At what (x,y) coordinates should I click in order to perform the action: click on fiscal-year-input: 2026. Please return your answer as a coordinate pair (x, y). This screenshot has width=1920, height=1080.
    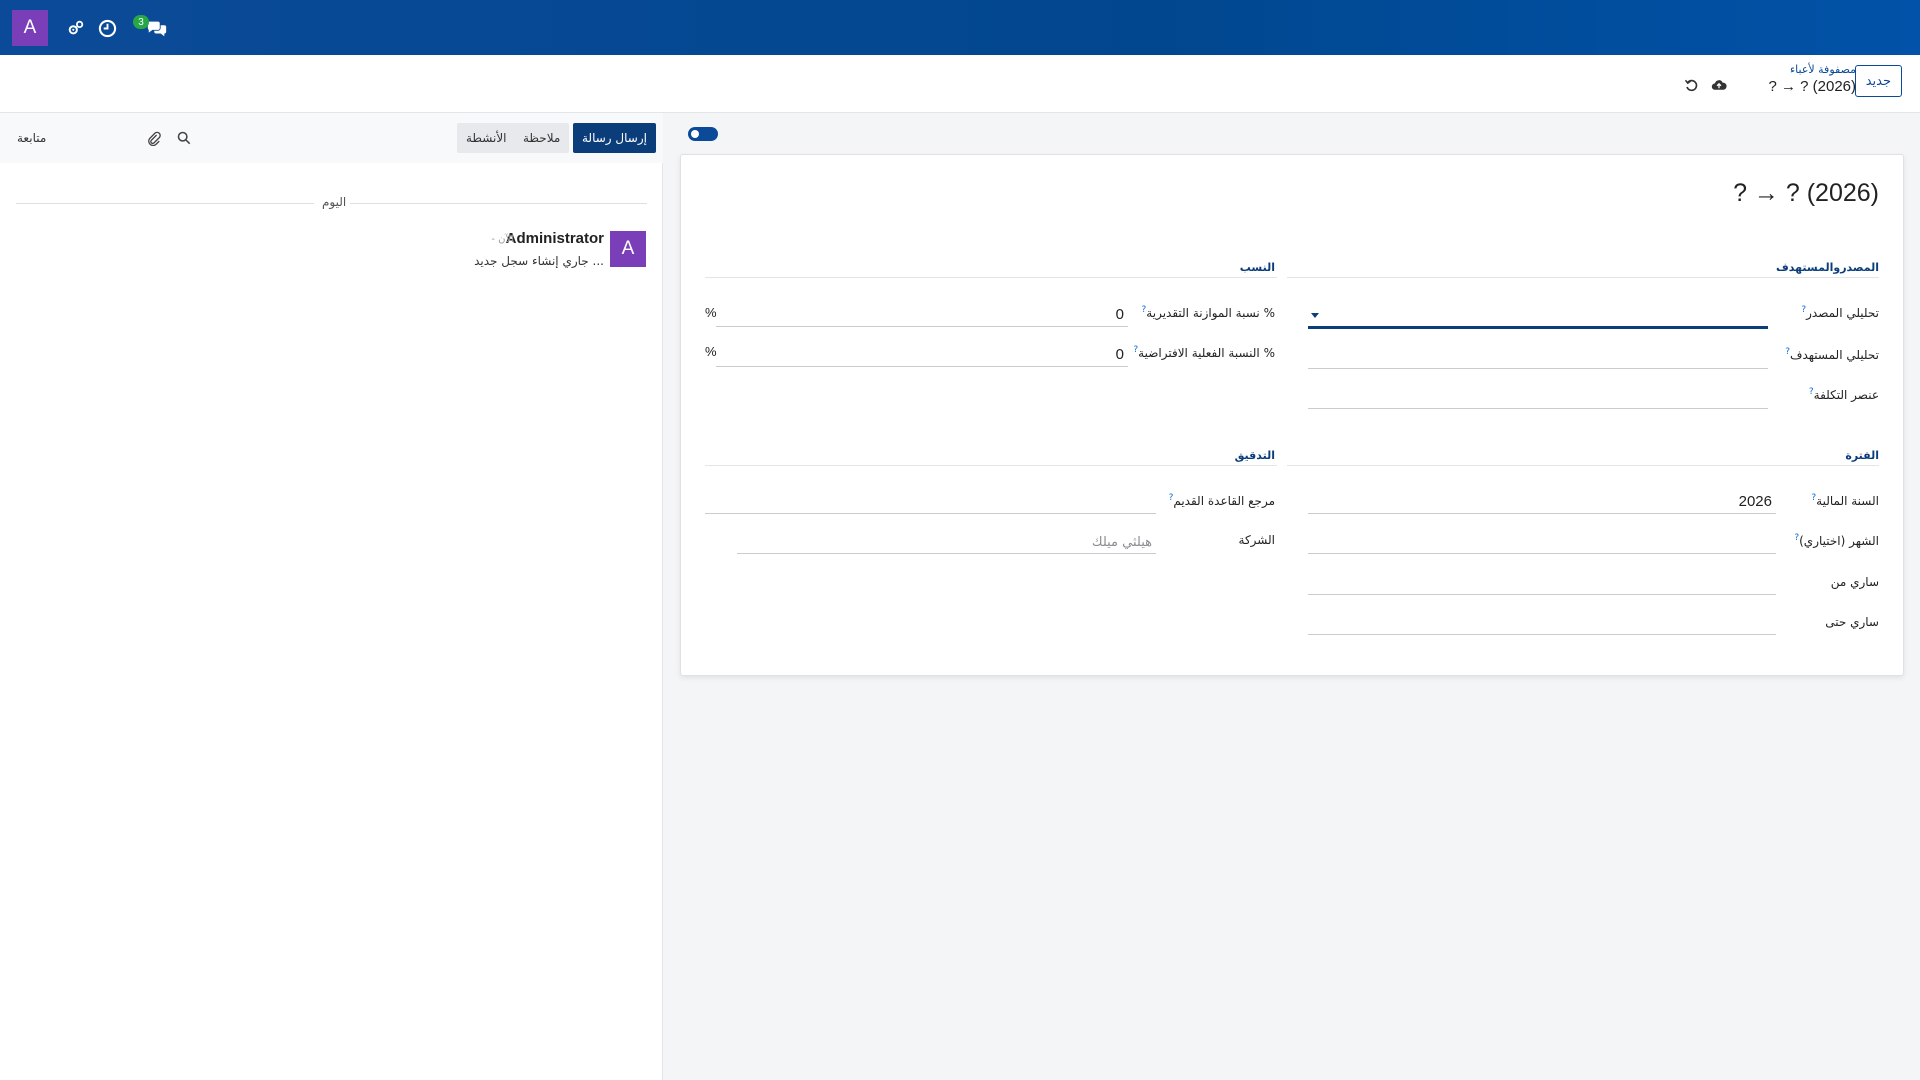
    Looking at the image, I should click on (1542, 501).